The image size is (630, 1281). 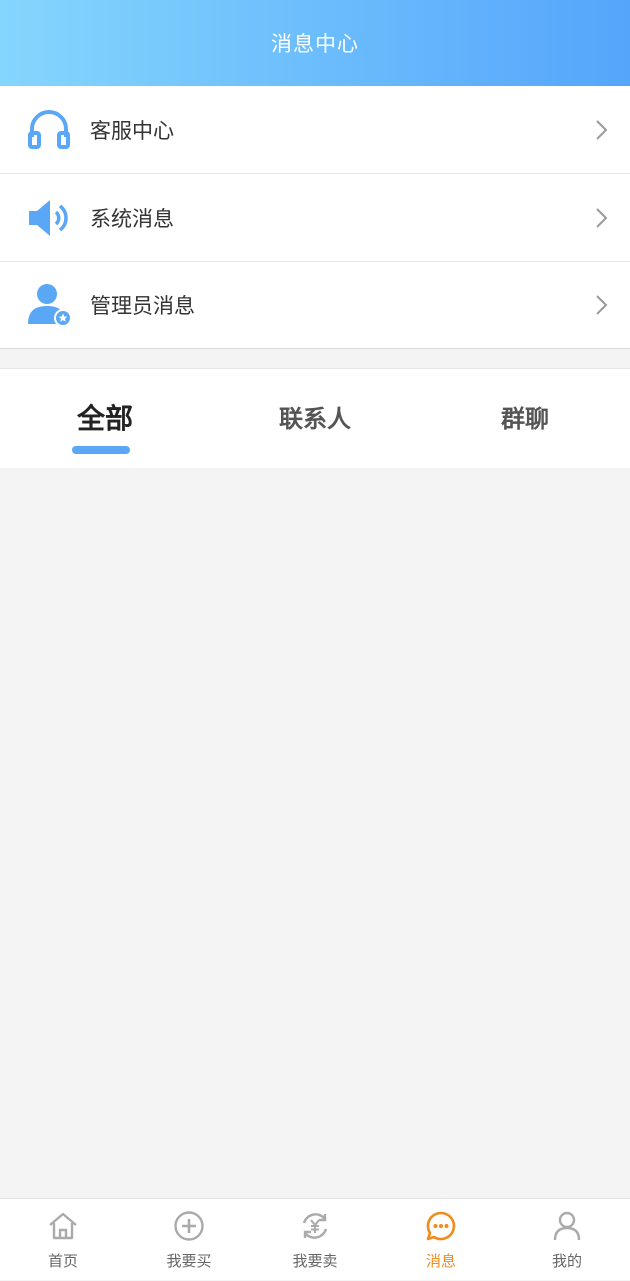 What do you see at coordinates (189, 1226) in the screenshot?
I see `plus-circle-icon` at bounding box center [189, 1226].